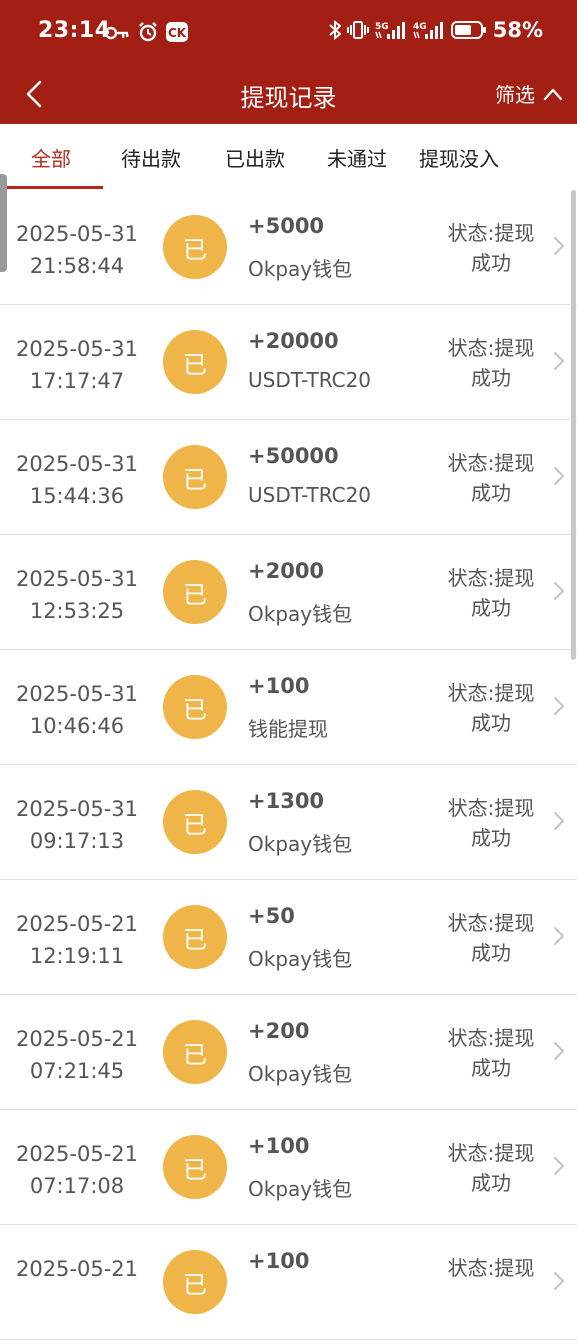 The width and height of the screenshot is (577, 1340). I want to click on record-time: 17:17:47, so click(77, 381).